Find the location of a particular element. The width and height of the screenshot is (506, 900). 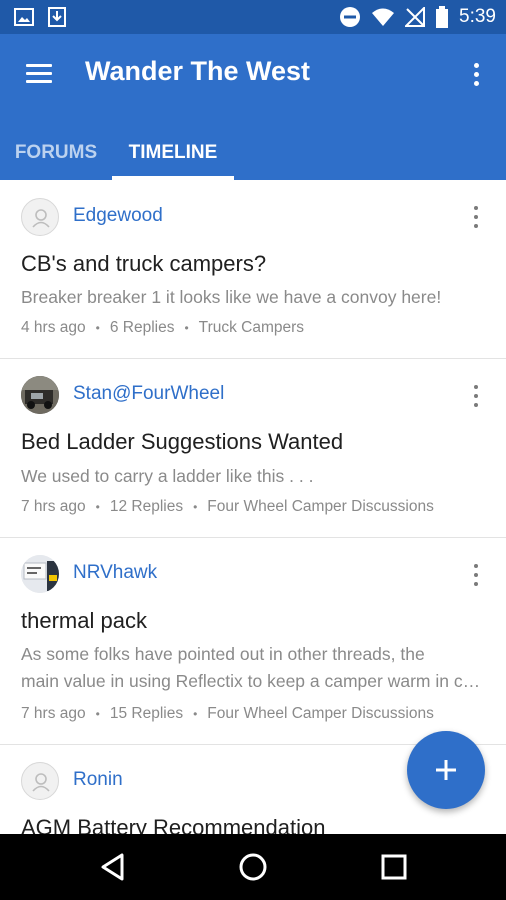

new-post-button is located at coordinates (446, 770).